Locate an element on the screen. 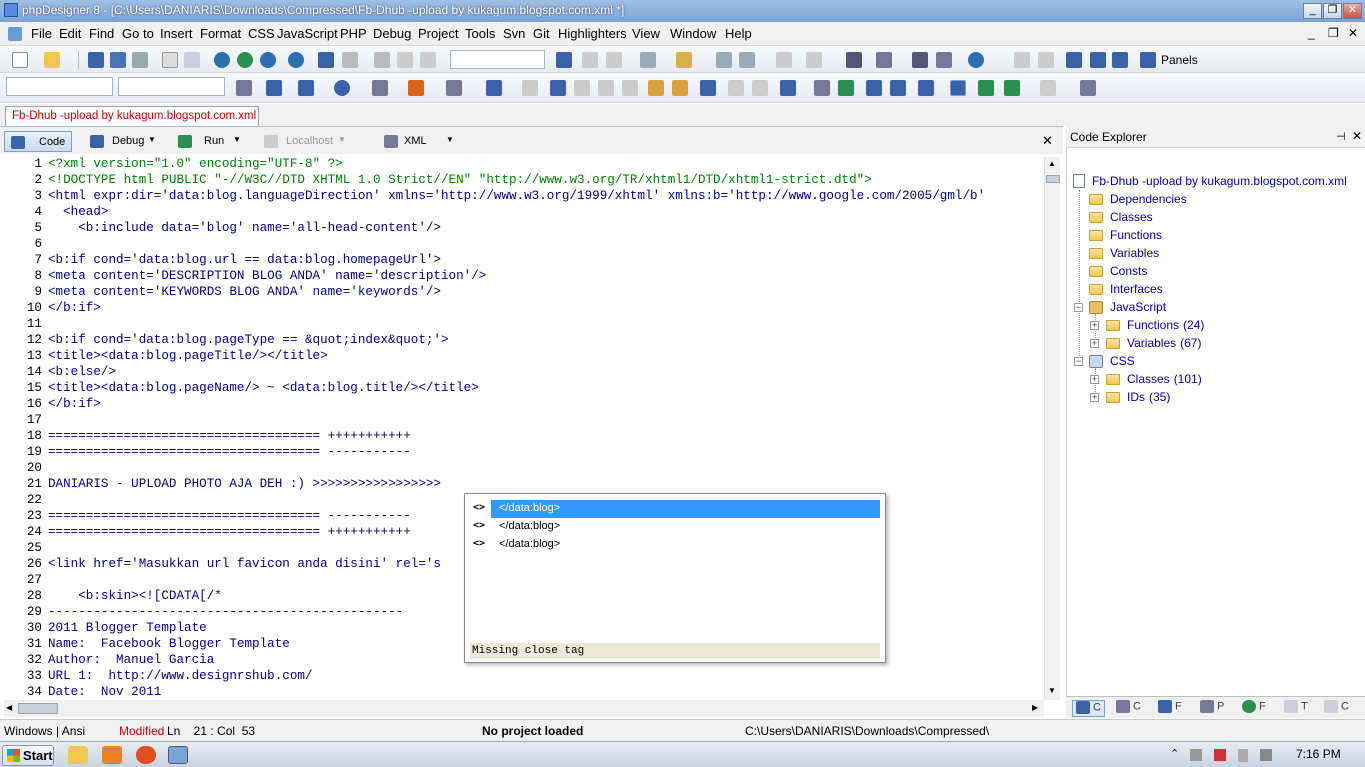 This screenshot has width=1365, height=767. panels-icon is located at coordinates (1148, 60).